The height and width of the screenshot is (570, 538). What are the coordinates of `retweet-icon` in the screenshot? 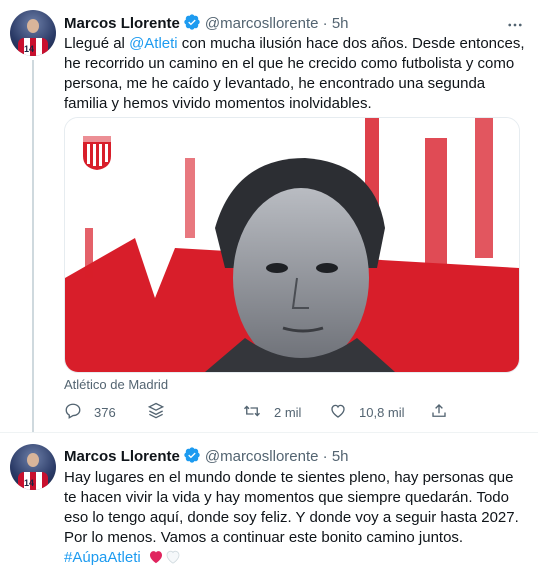 It's located at (258, 412).